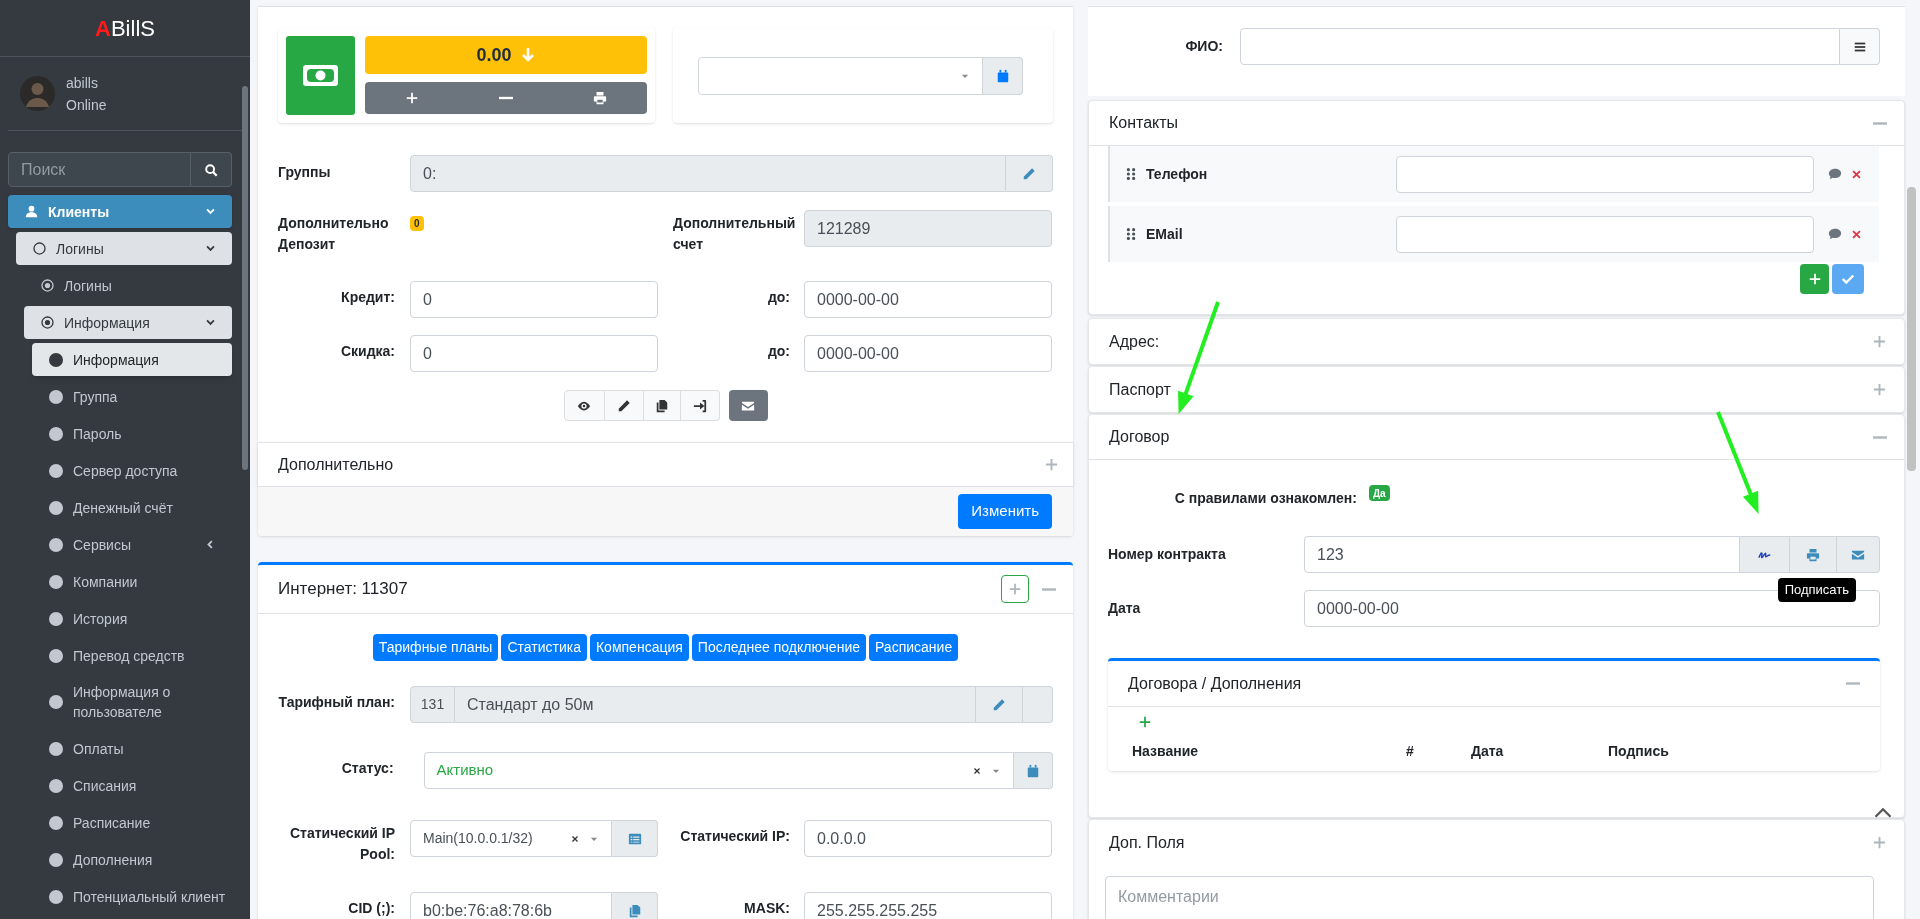  I want to click on menu-item: Клиенты, so click(120, 211).